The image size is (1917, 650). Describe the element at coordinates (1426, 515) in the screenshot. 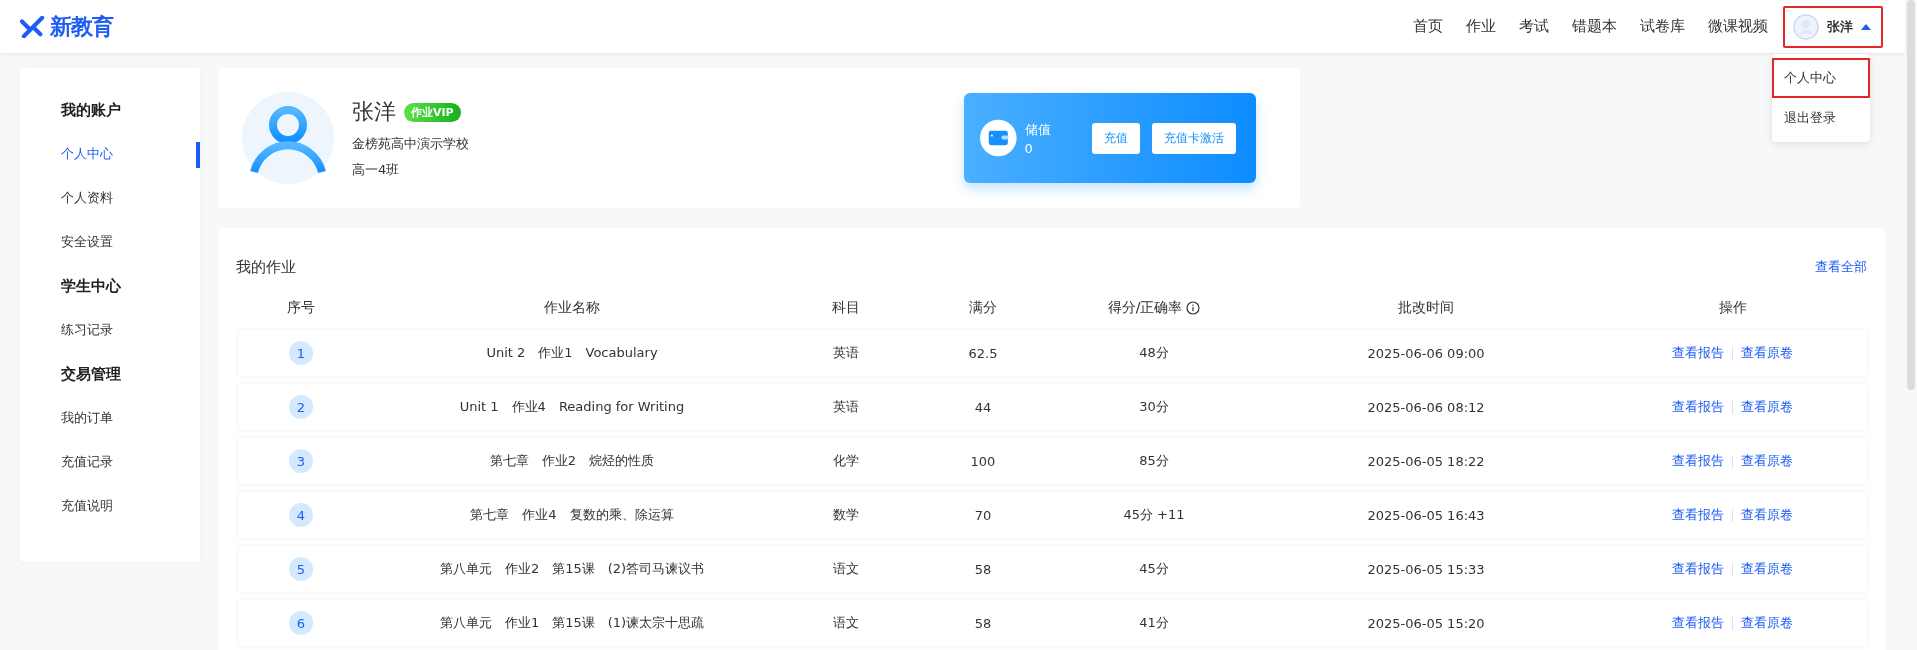

I see `table-cell: 2025-06-05 16:43` at that location.